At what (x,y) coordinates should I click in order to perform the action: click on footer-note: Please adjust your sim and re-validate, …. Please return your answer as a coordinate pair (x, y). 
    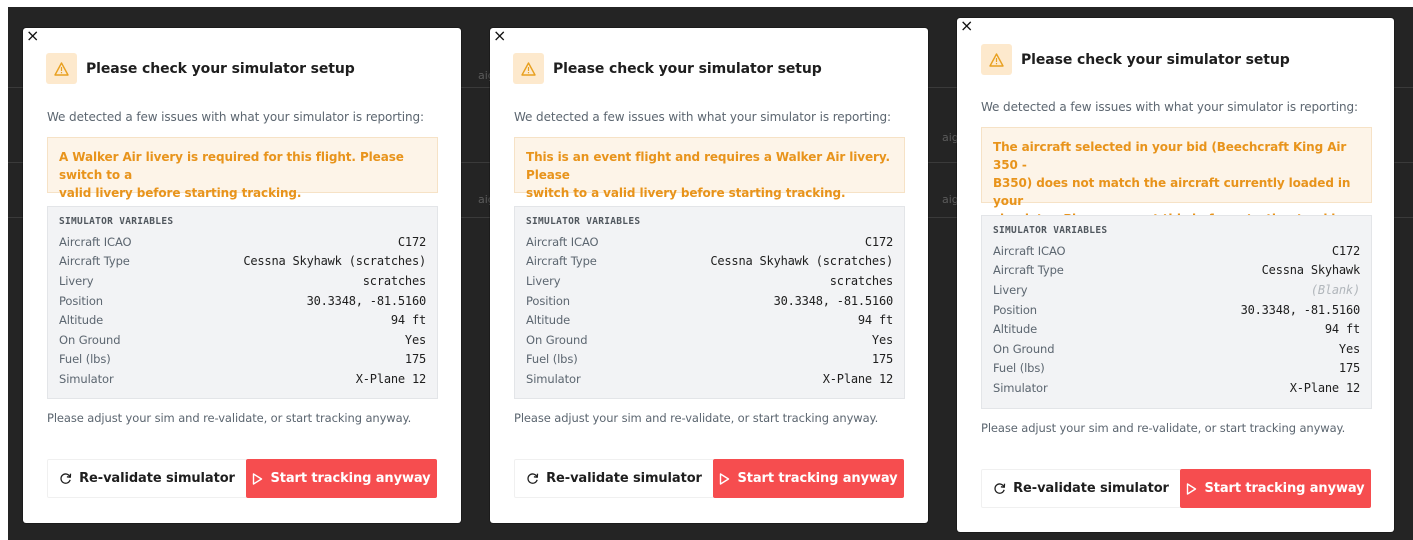
    Looking at the image, I should click on (229, 418).